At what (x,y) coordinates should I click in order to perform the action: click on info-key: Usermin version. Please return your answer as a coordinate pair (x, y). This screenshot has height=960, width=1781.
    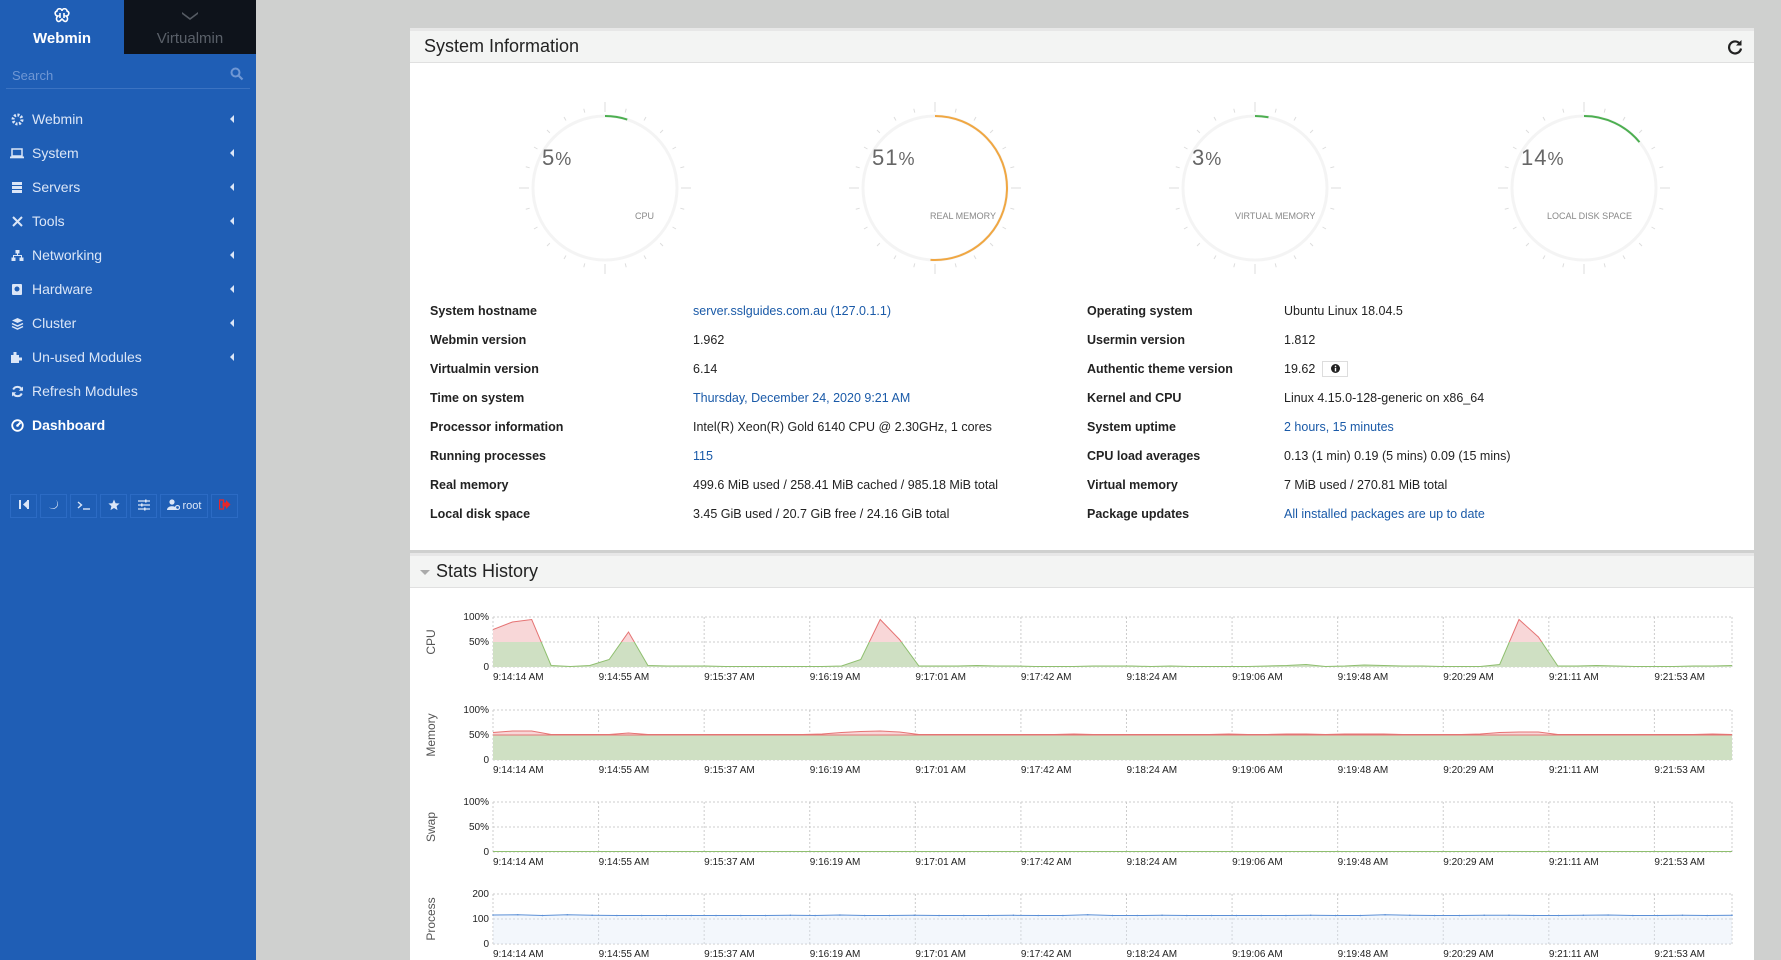
    Looking at the image, I should click on (1136, 339).